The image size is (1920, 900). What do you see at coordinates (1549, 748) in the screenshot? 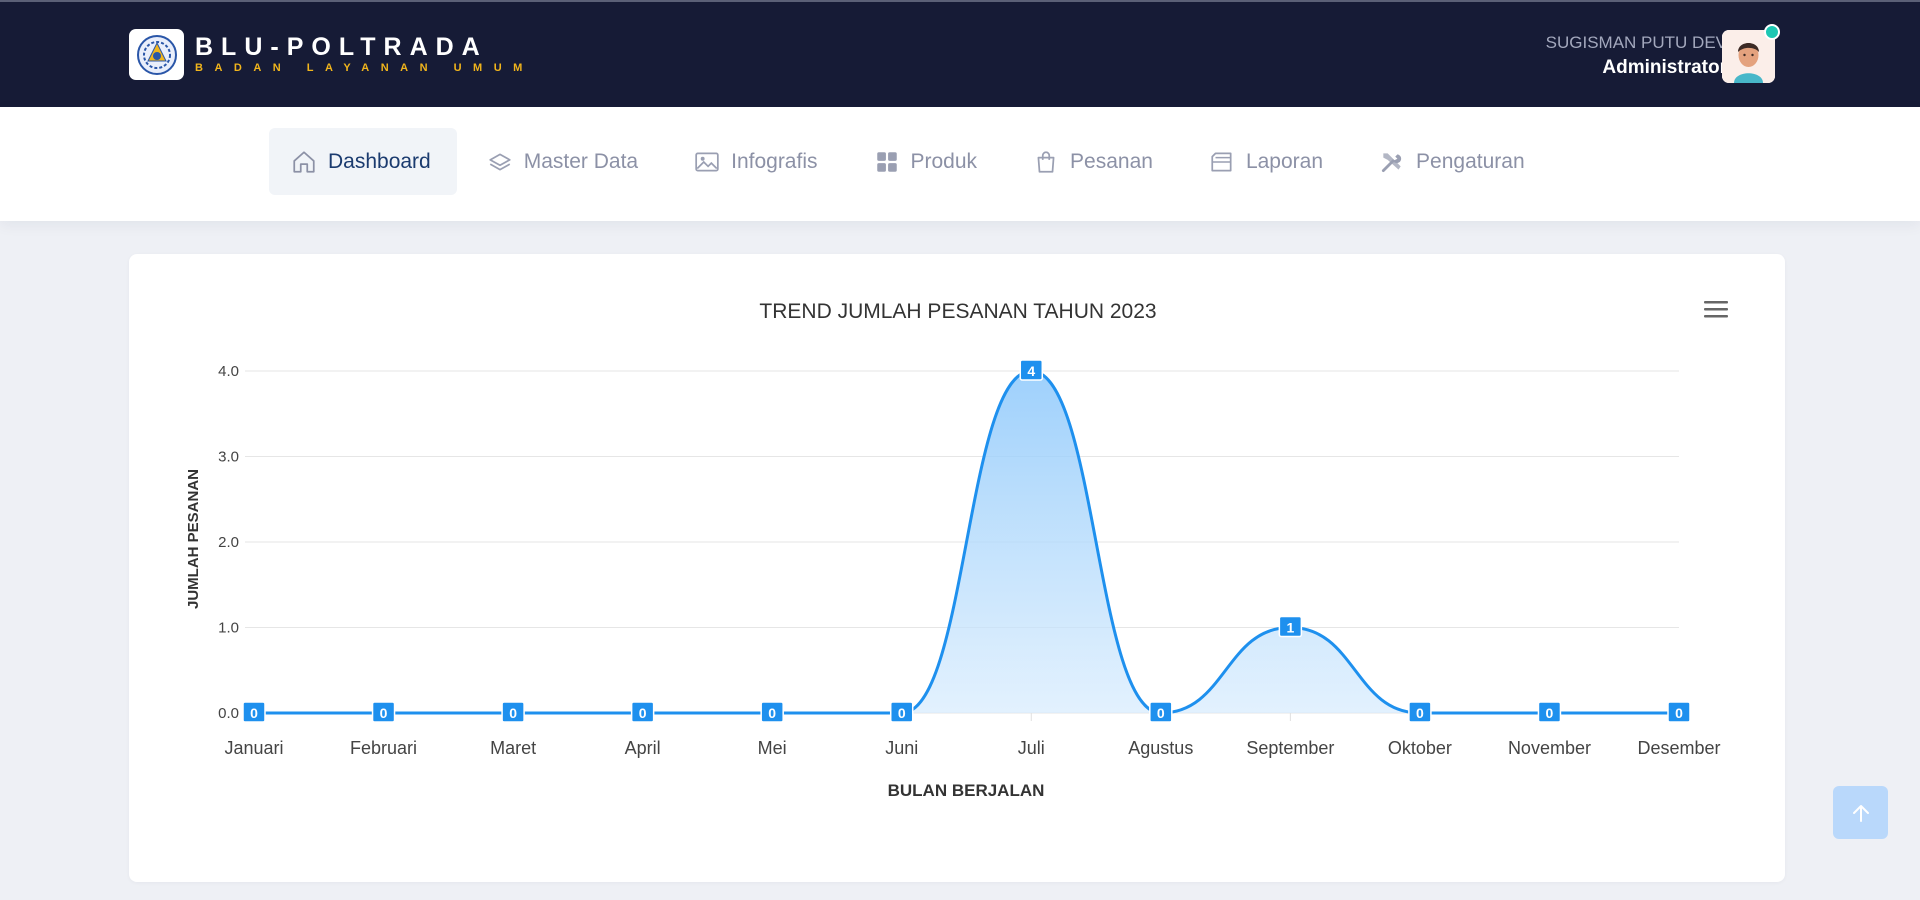
I see `x-tick-label: November` at bounding box center [1549, 748].